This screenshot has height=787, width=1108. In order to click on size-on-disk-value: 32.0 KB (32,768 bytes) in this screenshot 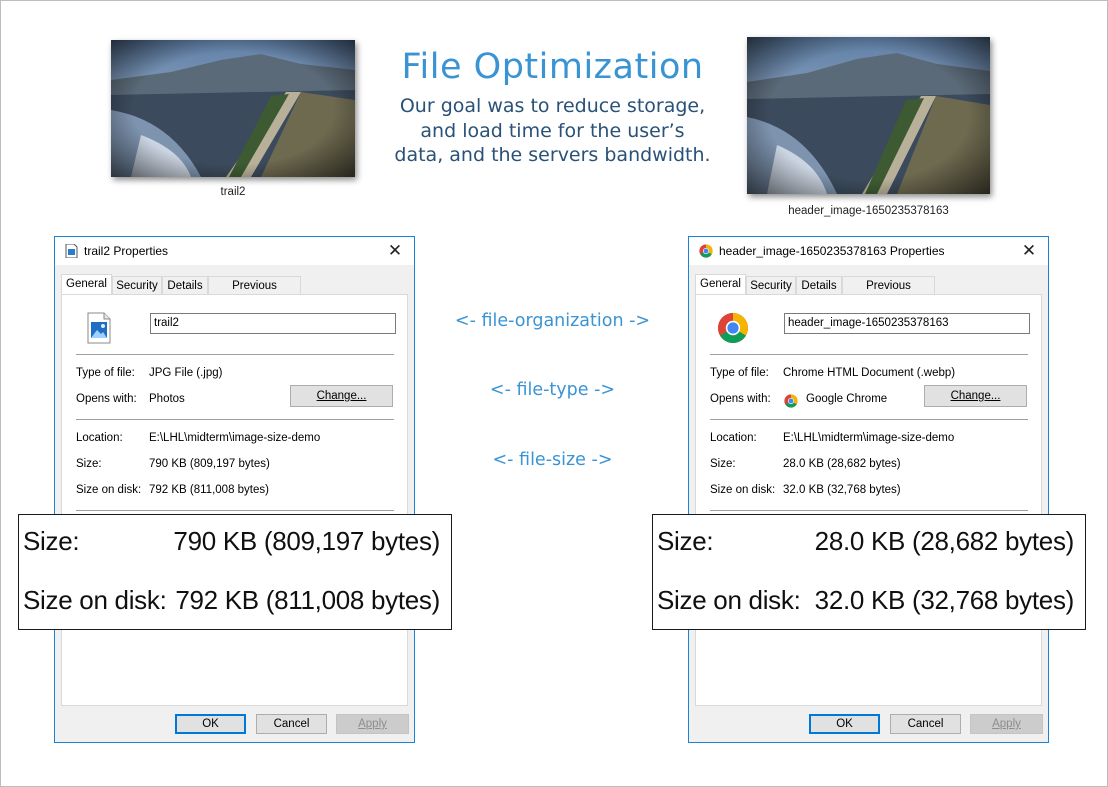, I will do `click(842, 490)`.